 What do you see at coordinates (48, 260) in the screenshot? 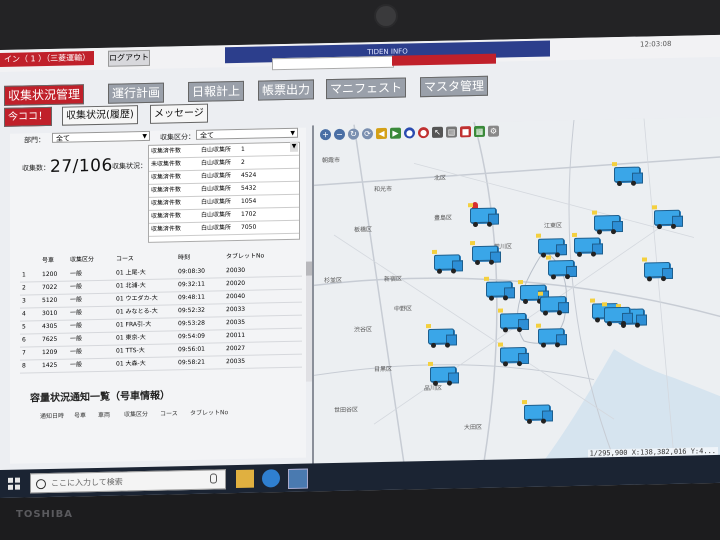
I see `col-header: 号車` at bounding box center [48, 260].